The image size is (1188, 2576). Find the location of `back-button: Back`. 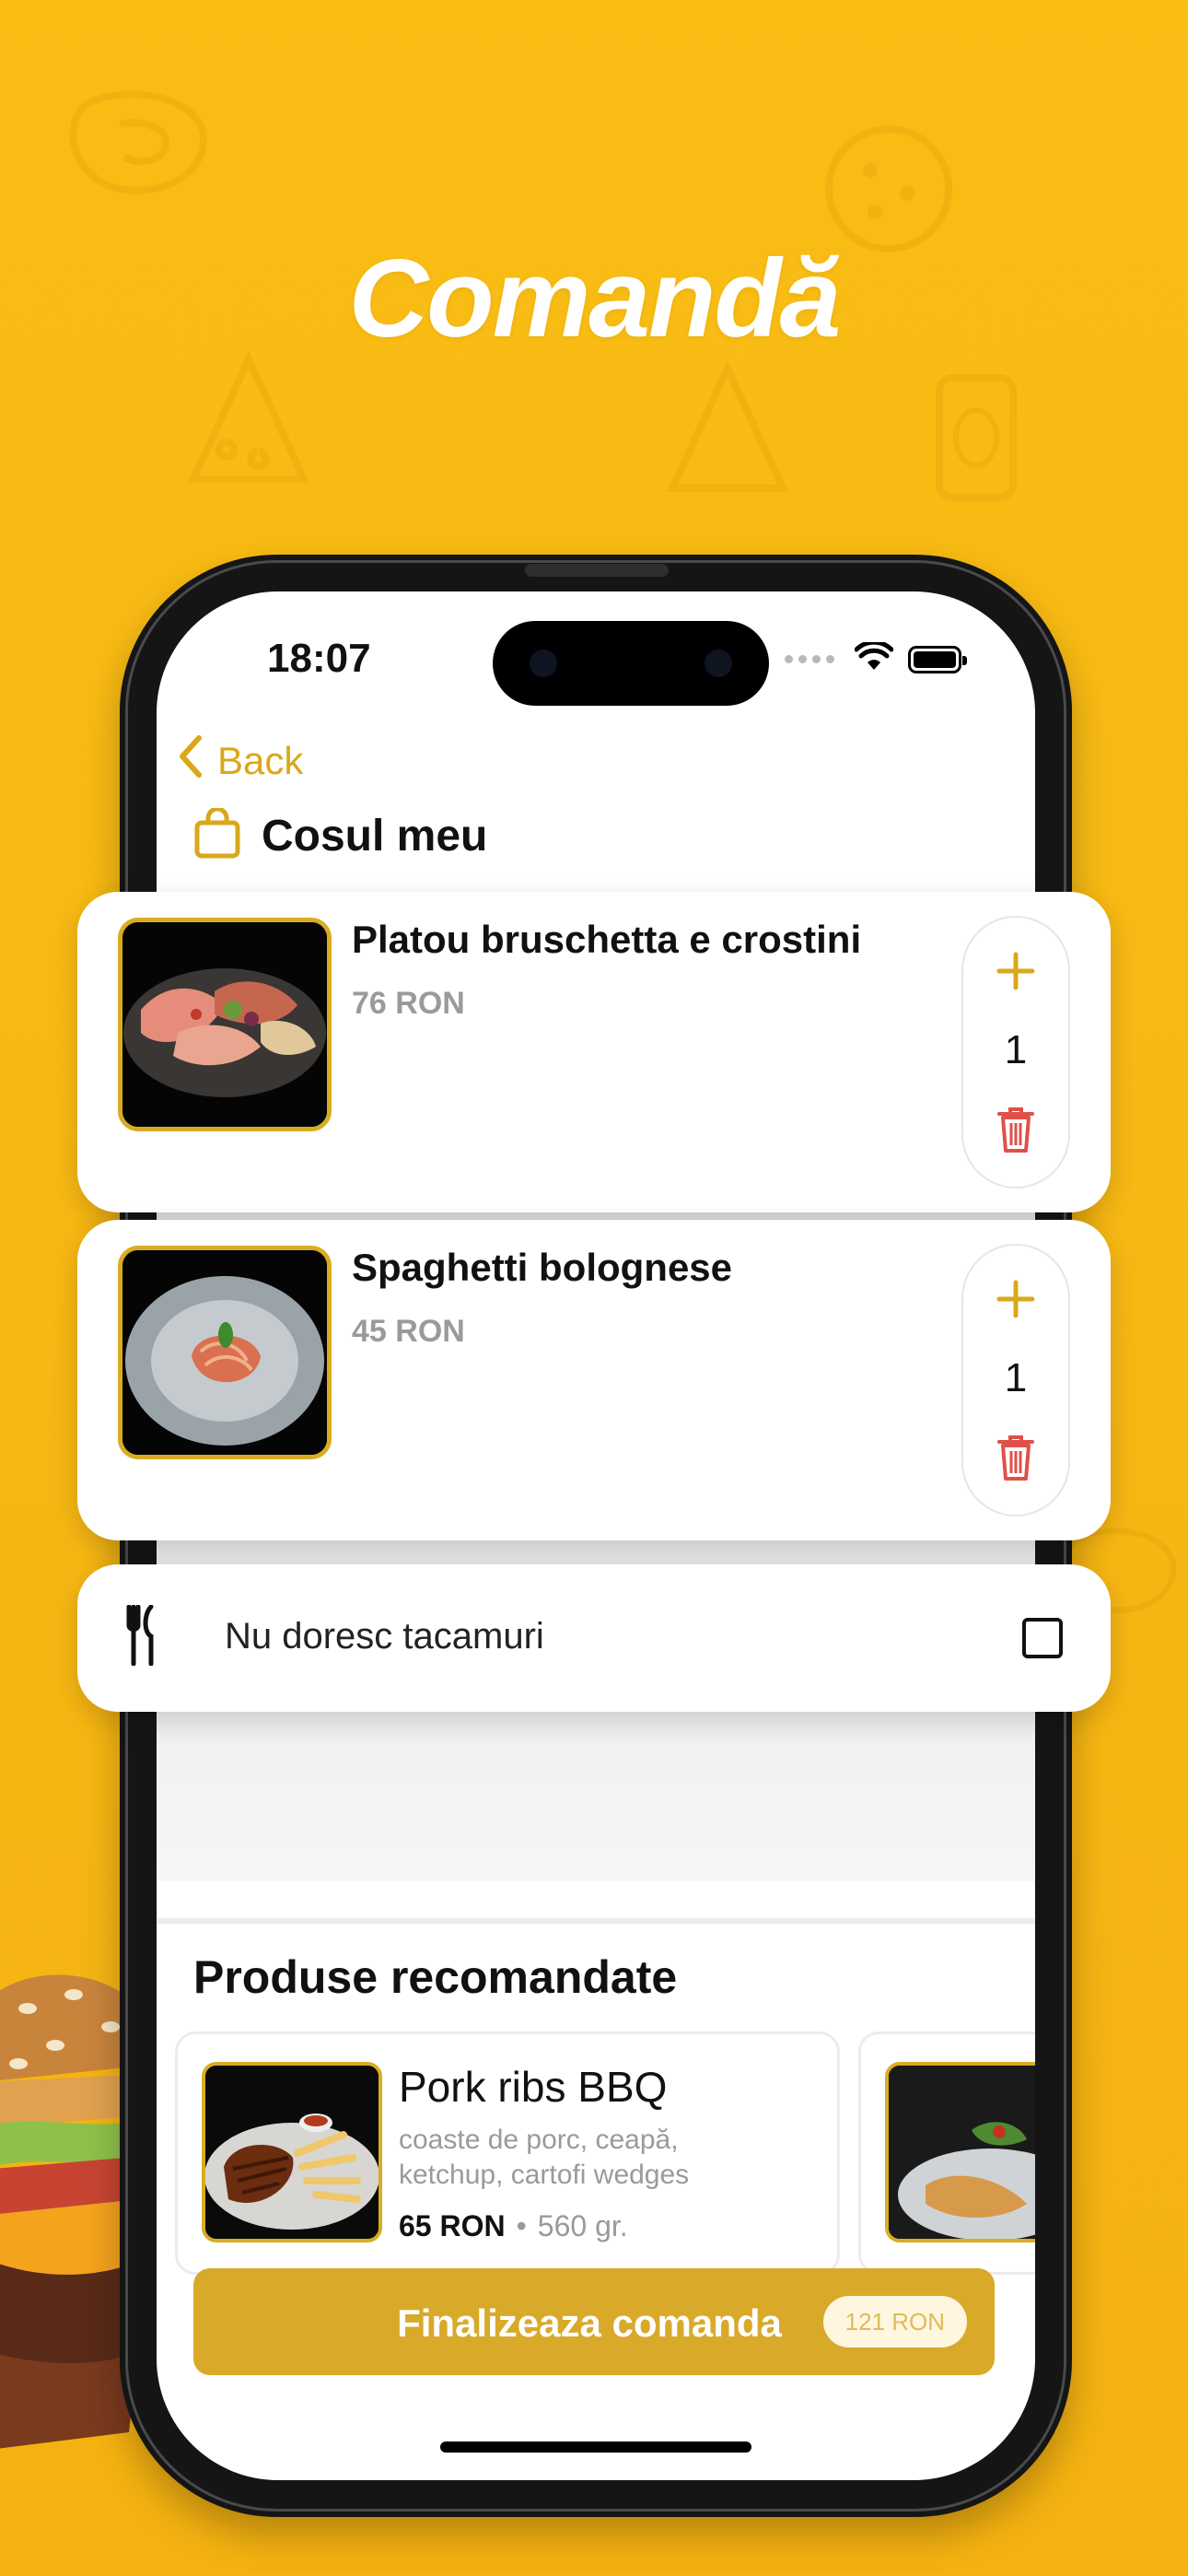

back-button: Back is located at coordinates (240, 761).